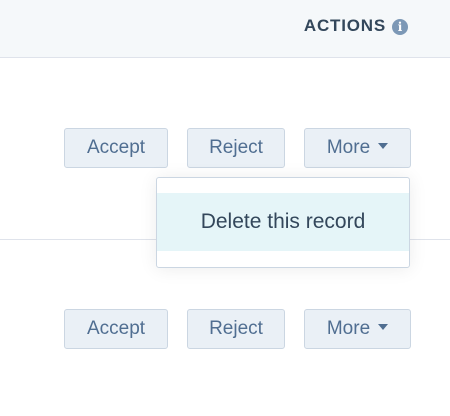  What do you see at coordinates (344, 25) in the screenshot?
I see `actions-header-title: ACTIONS` at bounding box center [344, 25].